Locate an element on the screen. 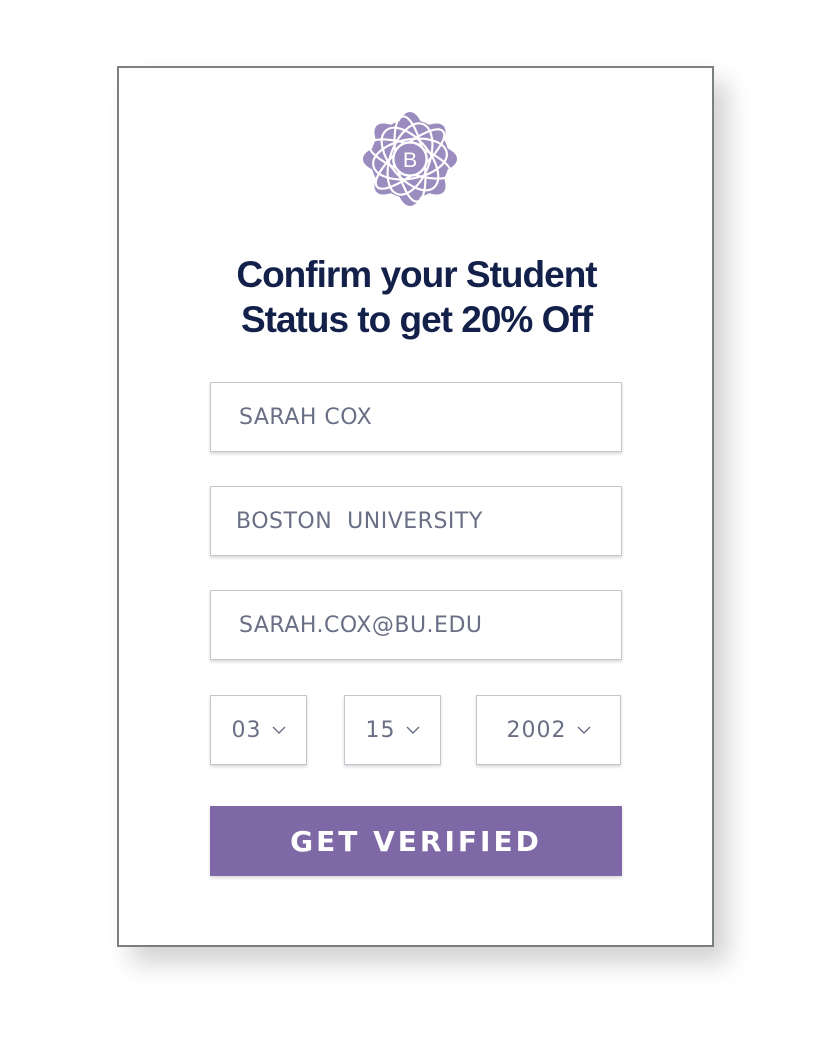  brand-logo-icon: B is located at coordinates (410, 159).